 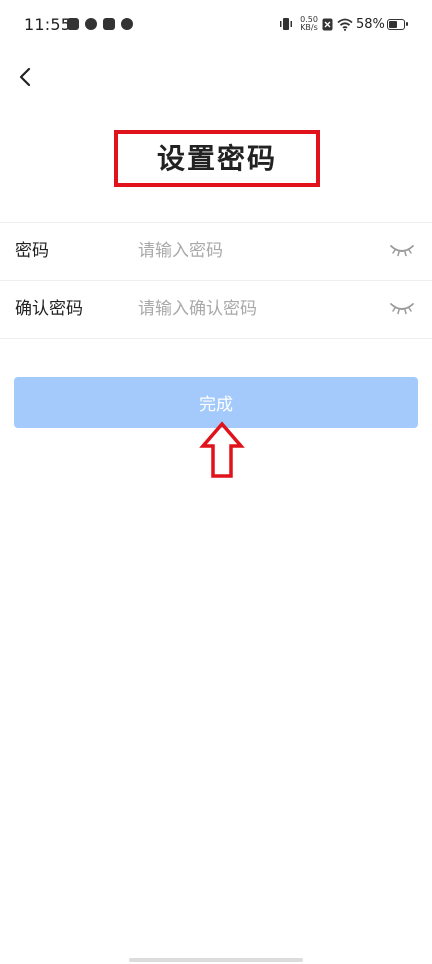 What do you see at coordinates (309, 27) in the screenshot?
I see `network-speed-unit: KB/s` at bounding box center [309, 27].